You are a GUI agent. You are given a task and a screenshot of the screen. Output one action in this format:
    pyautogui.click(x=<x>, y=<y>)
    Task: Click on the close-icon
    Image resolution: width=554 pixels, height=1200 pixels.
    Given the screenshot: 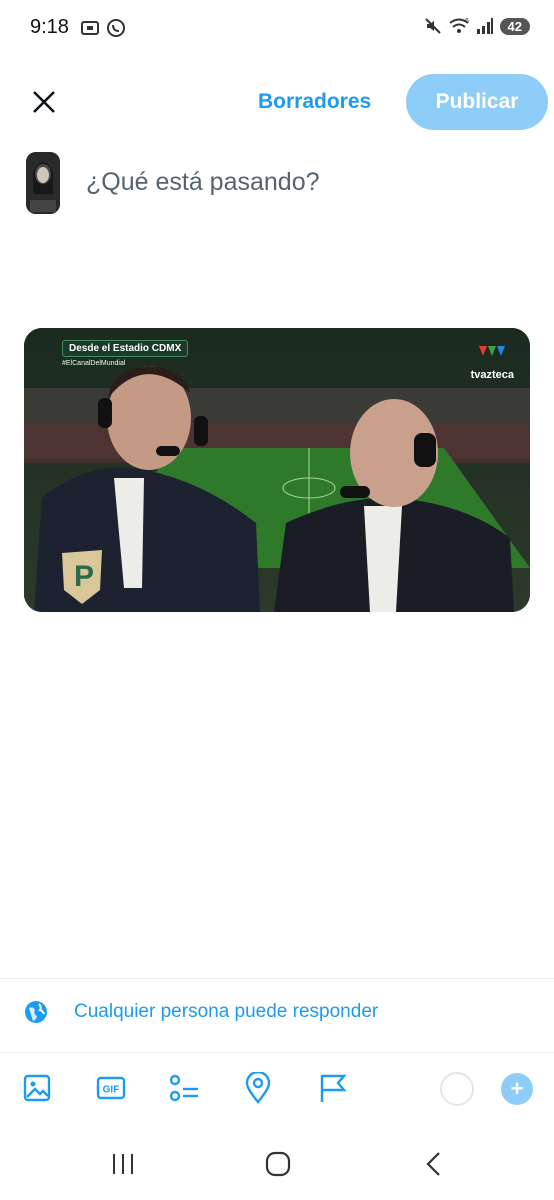 What is the action you would take?
    pyautogui.click(x=44, y=102)
    